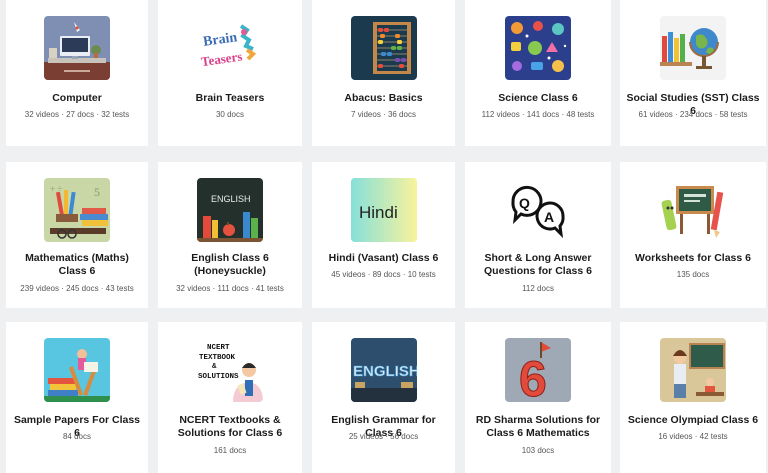 The height and width of the screenshot is (473, 768). I want to click on computer-desk-icon, so click(77, 48).